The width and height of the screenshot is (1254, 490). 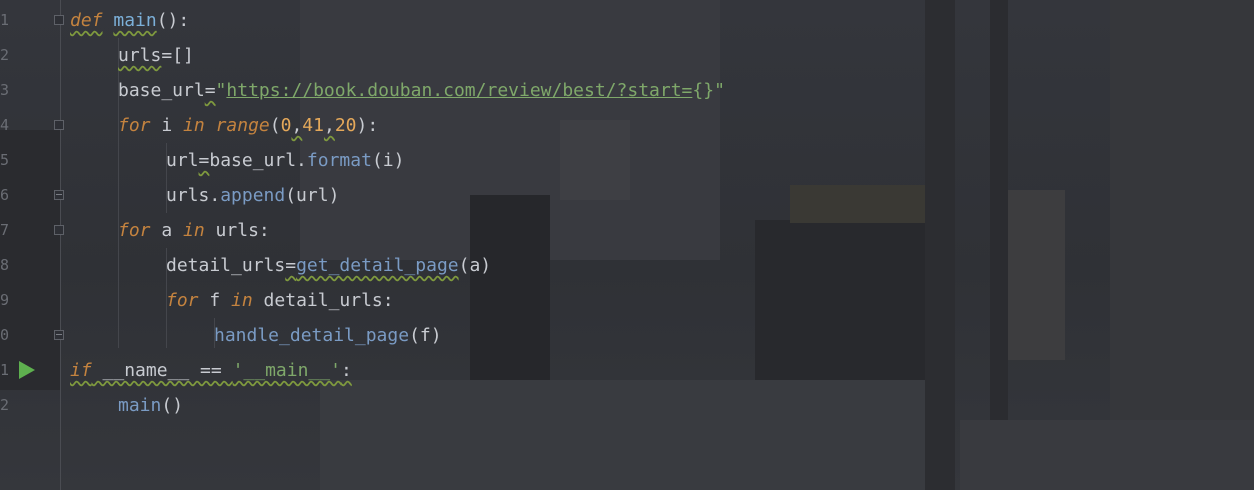 I want to click on code-line: url=base_url.format(i), so click(x=285, y=160).